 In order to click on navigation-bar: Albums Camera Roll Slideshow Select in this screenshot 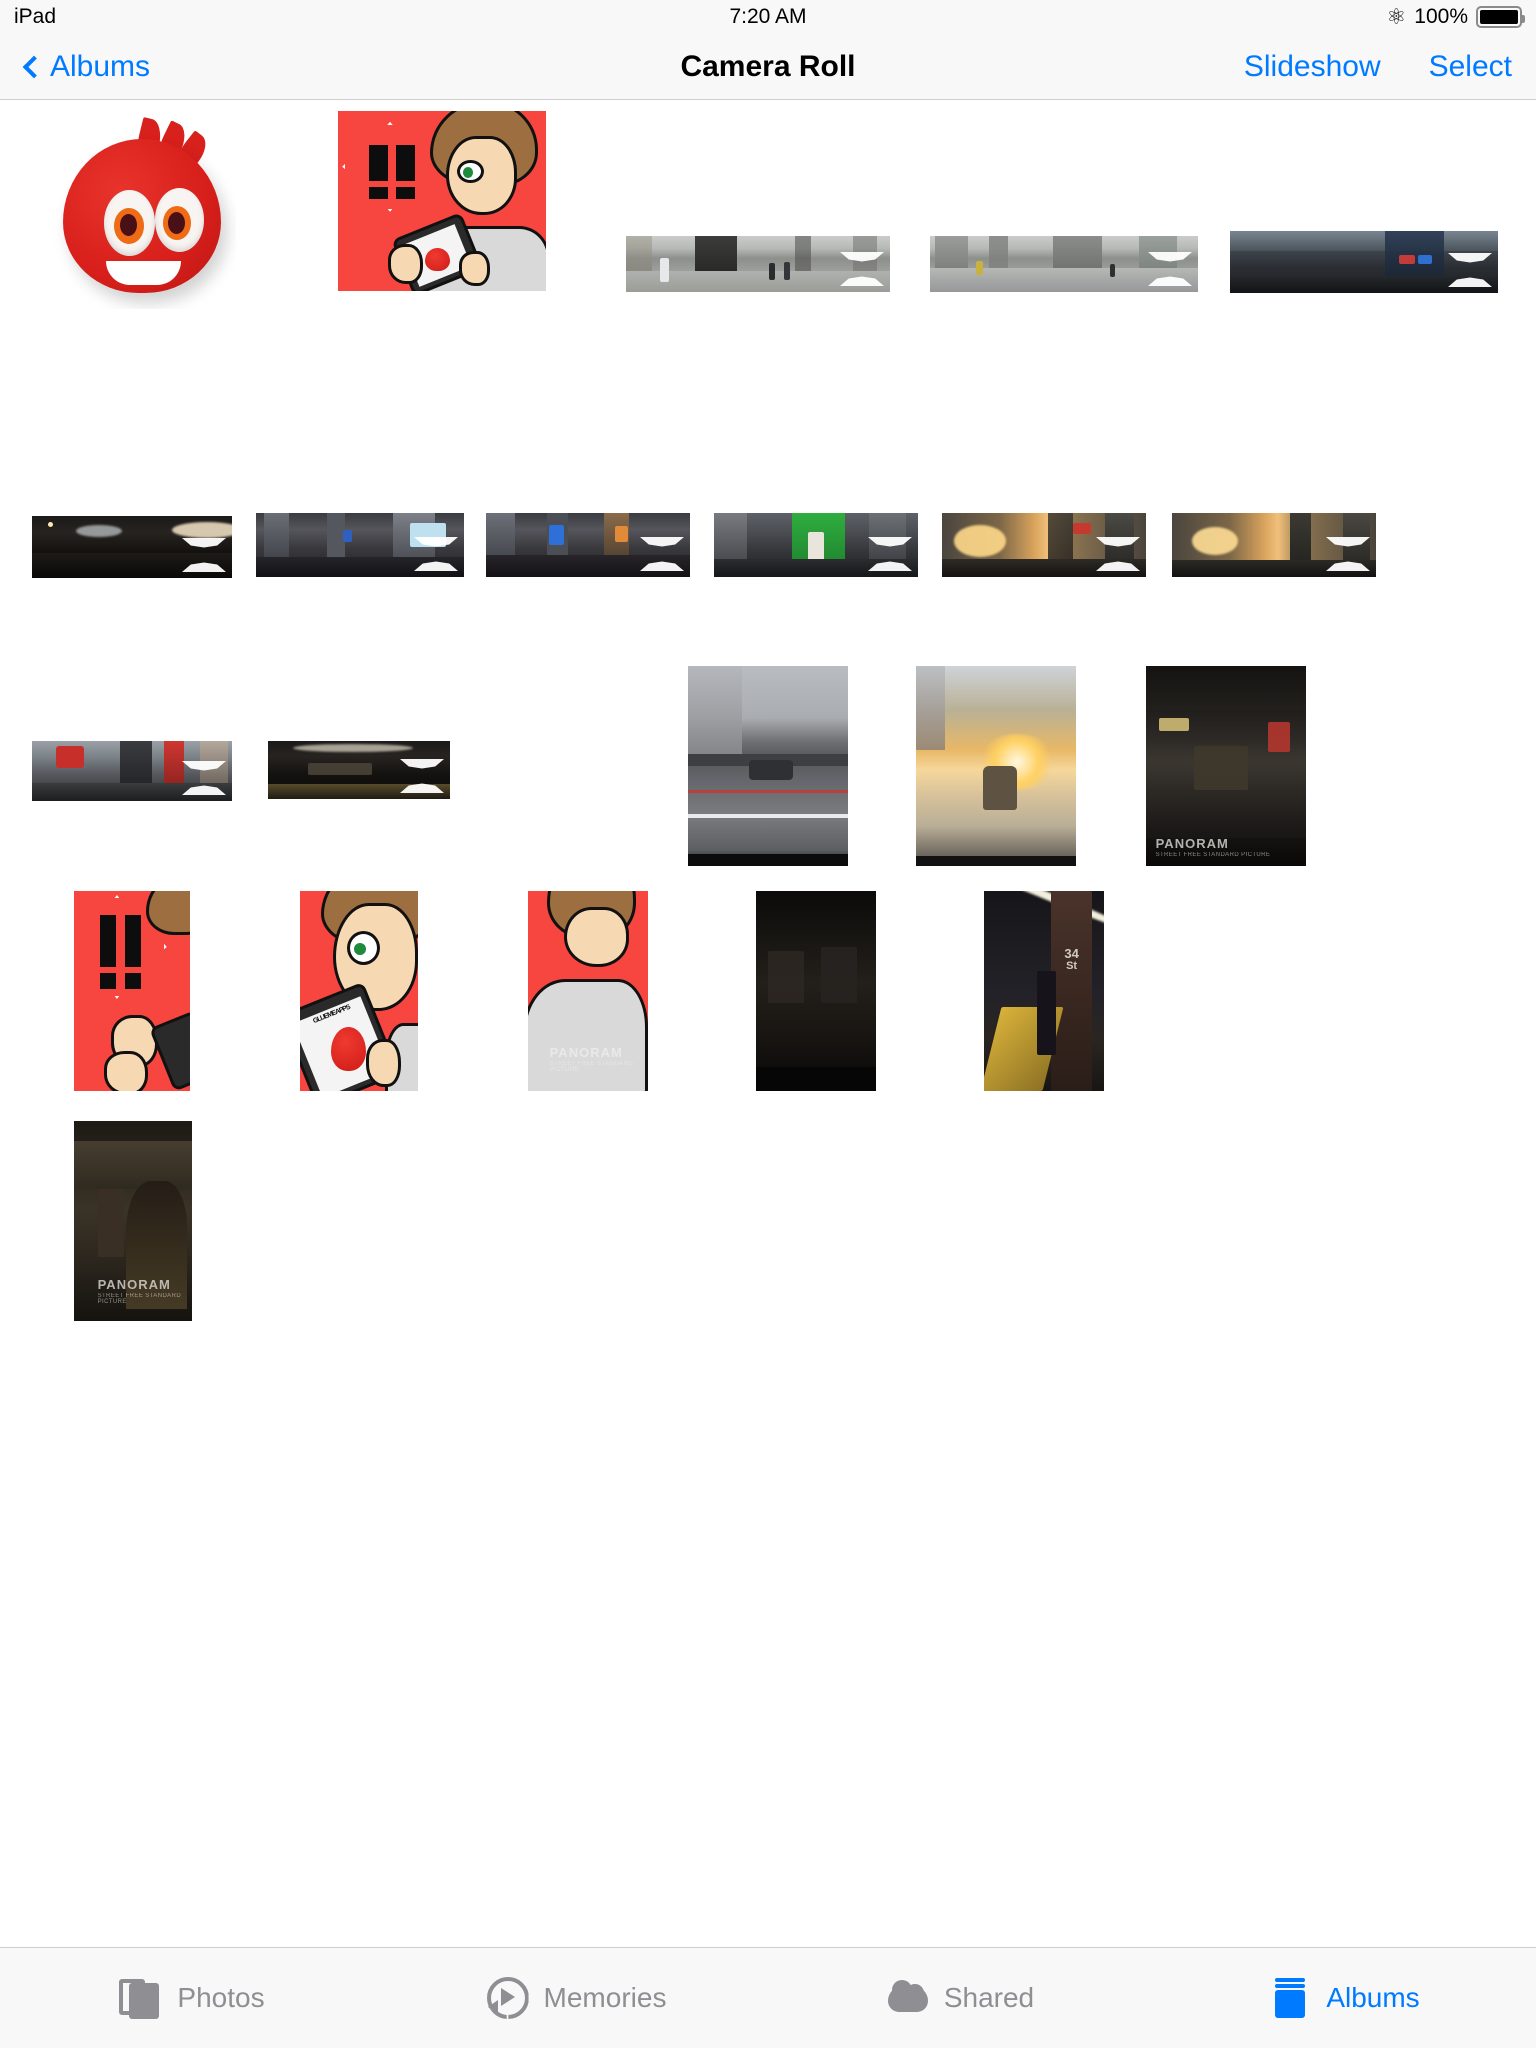, I will do `click(768, 67)`.